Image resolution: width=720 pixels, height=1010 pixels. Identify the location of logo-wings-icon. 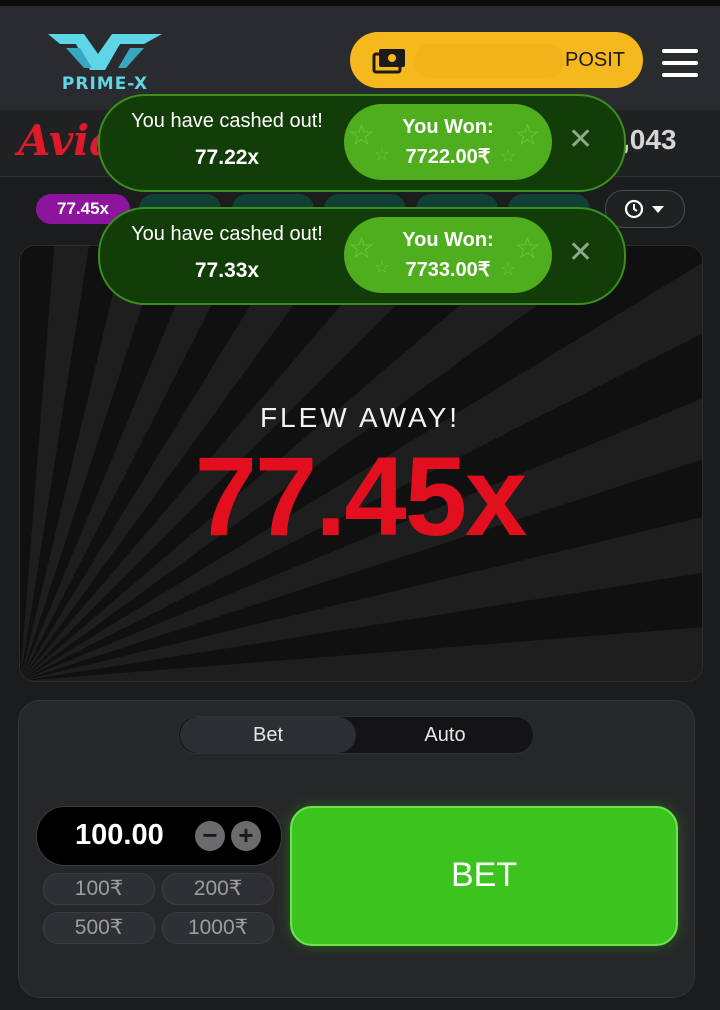
(105, 52).